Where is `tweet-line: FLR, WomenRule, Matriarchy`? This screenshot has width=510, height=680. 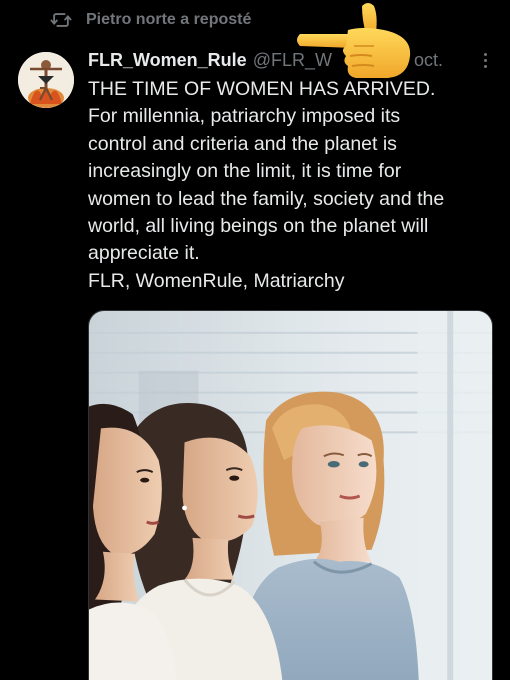 tweet-line: FLR, WomenRule, Matriarchy is located at coordinates (216, 280).